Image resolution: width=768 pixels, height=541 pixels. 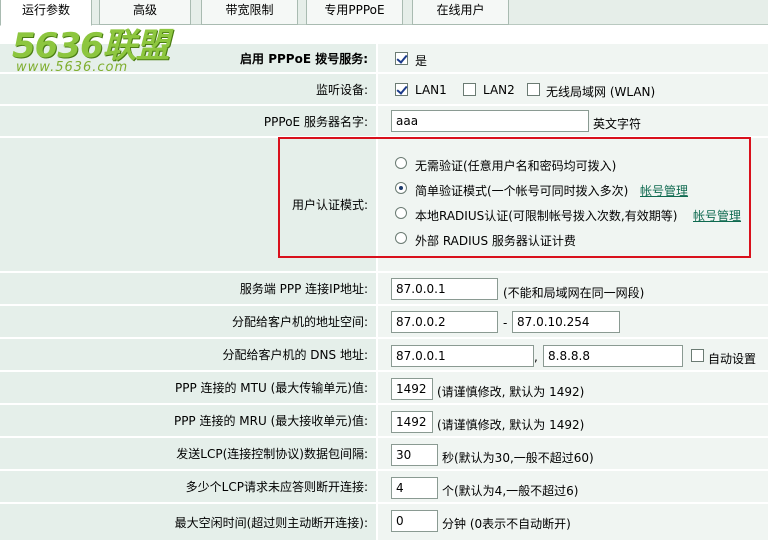 What do you see at coordinates (490, 121) in the screenshot?
I see `server-name-input` at bounding box center [490, 121].